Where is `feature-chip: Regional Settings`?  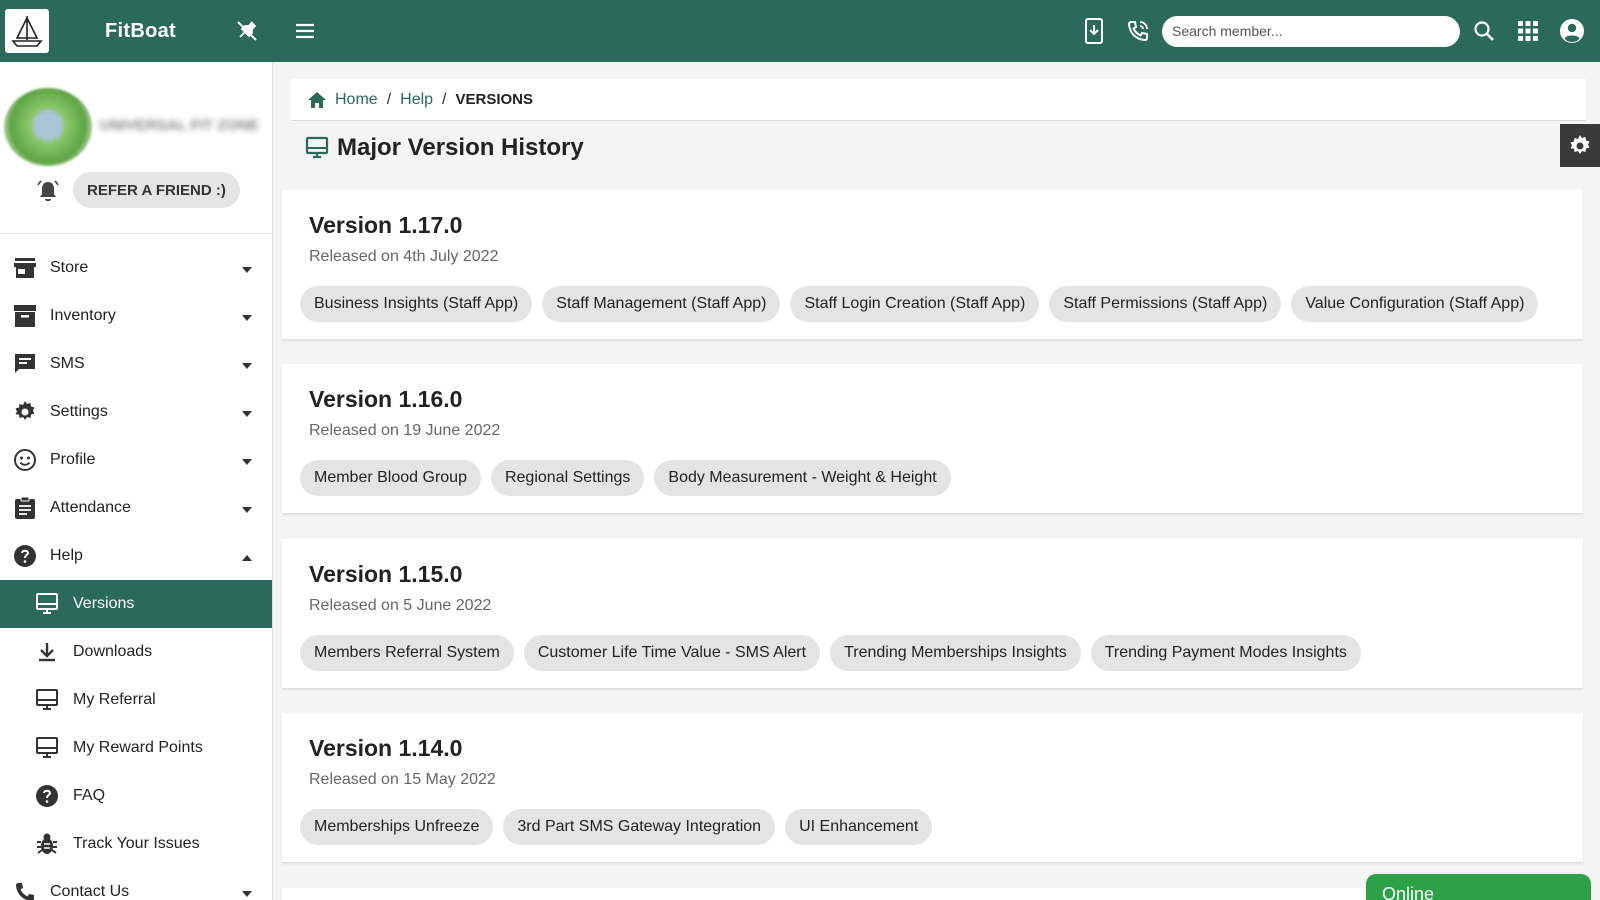 feature-chip: Regional Settings is located at coordinates (567, 478).